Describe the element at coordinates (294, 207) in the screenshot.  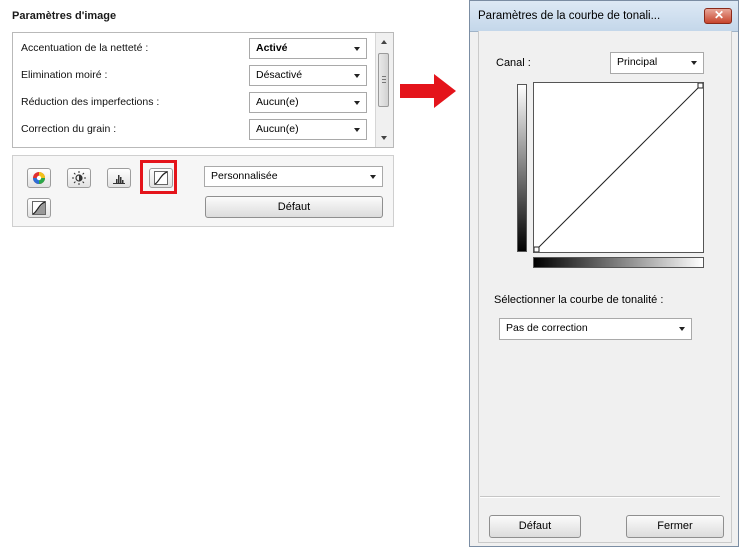
I see `default-button: Défaut` at that location.